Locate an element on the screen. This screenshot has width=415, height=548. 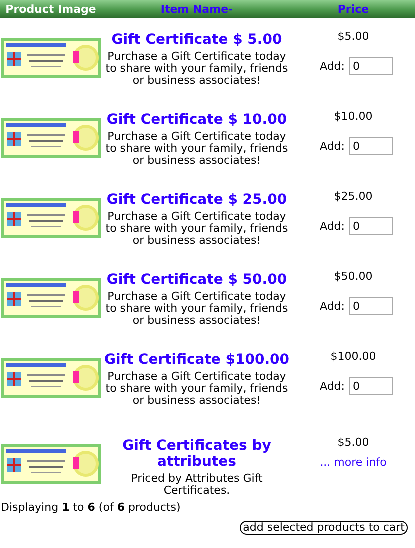
product-price: $10.00 is located at coordinates (353, 117).